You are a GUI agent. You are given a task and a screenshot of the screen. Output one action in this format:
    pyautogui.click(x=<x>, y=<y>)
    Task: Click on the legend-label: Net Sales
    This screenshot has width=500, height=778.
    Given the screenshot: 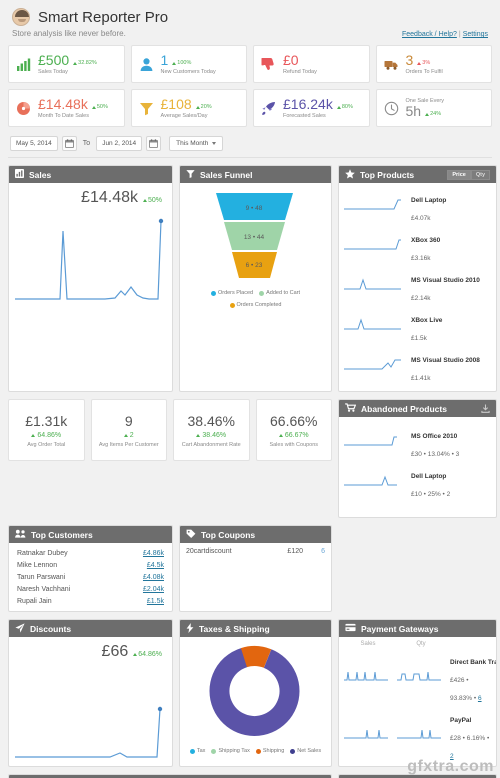 What is the action you would take?
    pyautogui.click(x=309, y=751)
    